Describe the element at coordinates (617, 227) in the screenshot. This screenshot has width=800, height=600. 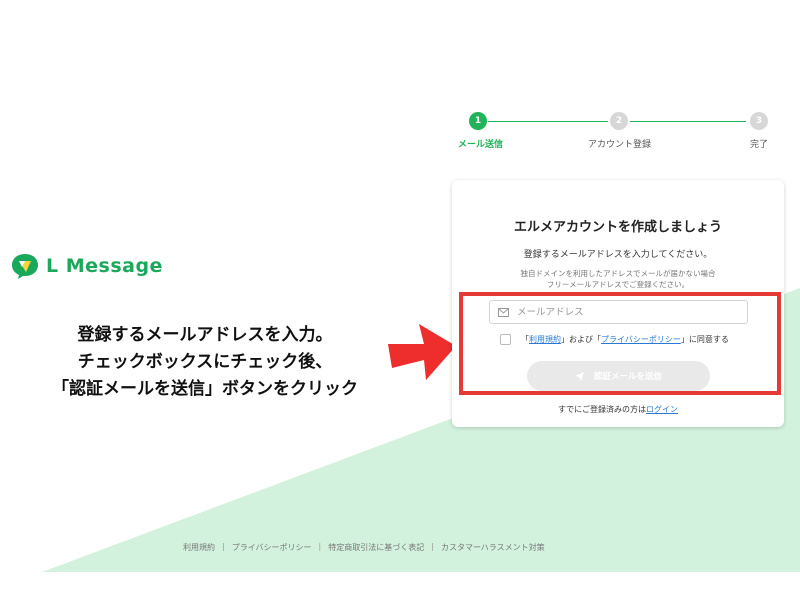
I see `card-title: エルメアカウントを作成しましょう` at that location.